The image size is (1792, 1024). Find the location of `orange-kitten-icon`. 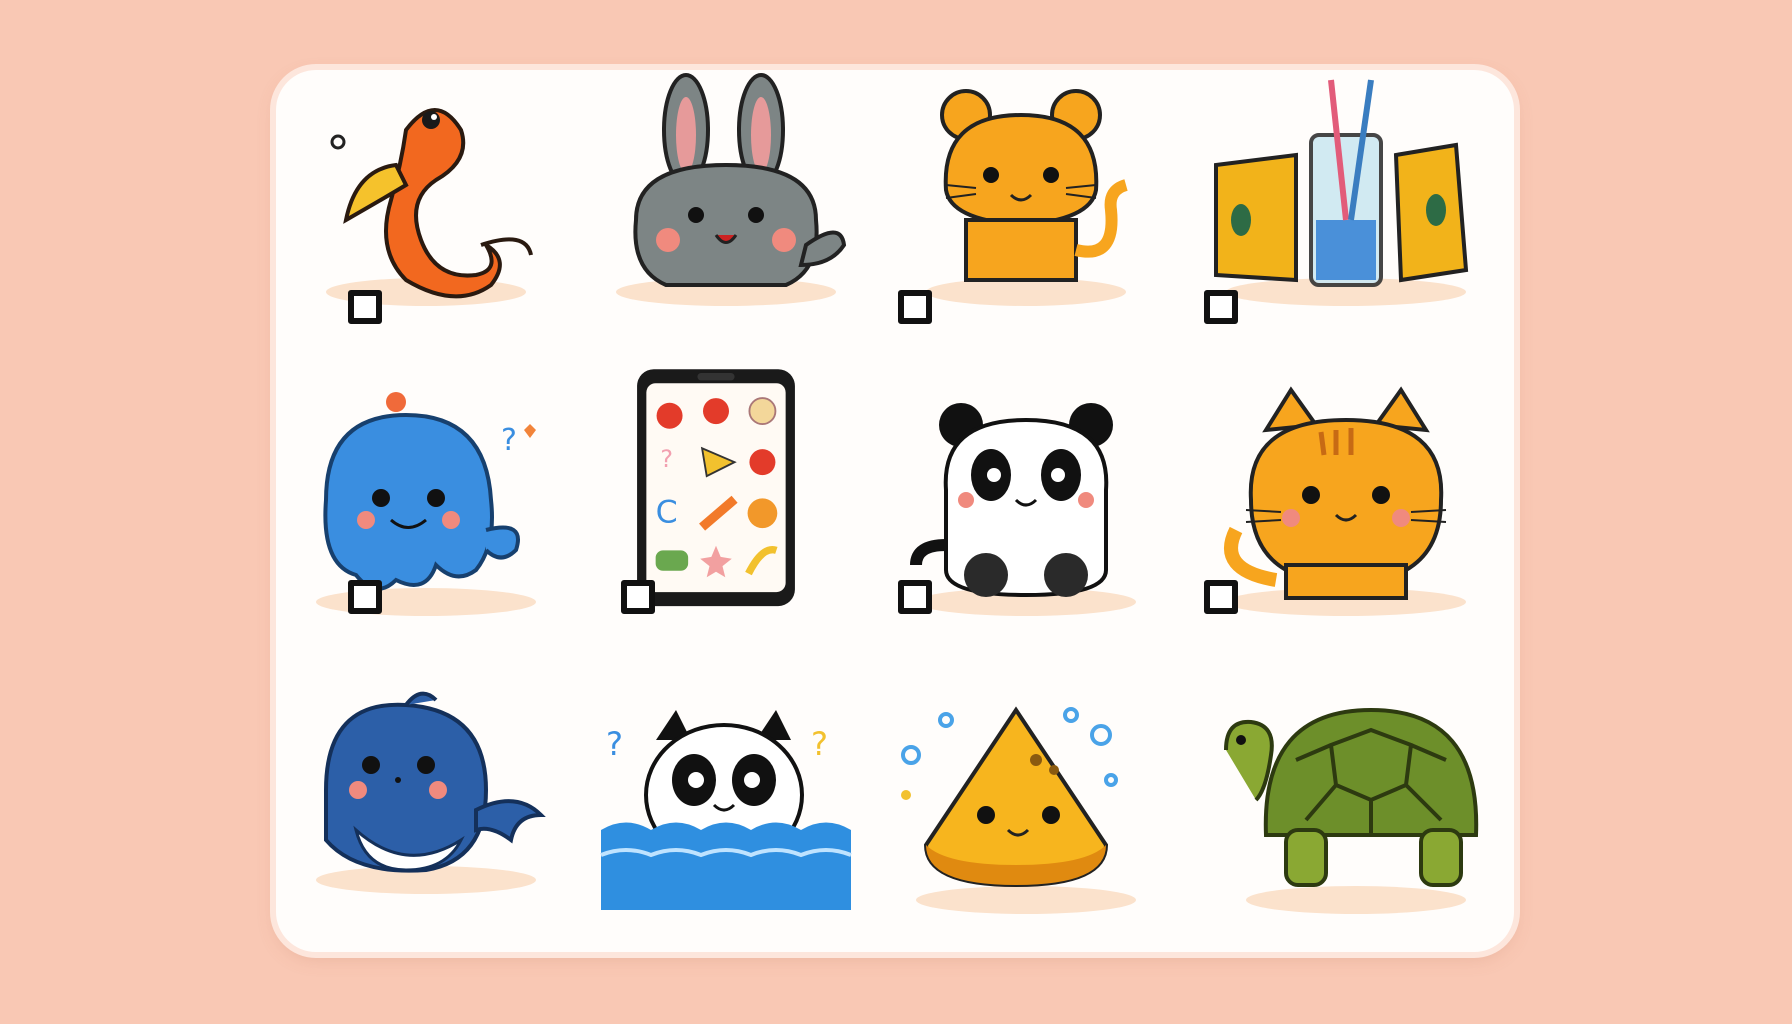

orange-kitten-icon is located at coordinates (1345, 501).